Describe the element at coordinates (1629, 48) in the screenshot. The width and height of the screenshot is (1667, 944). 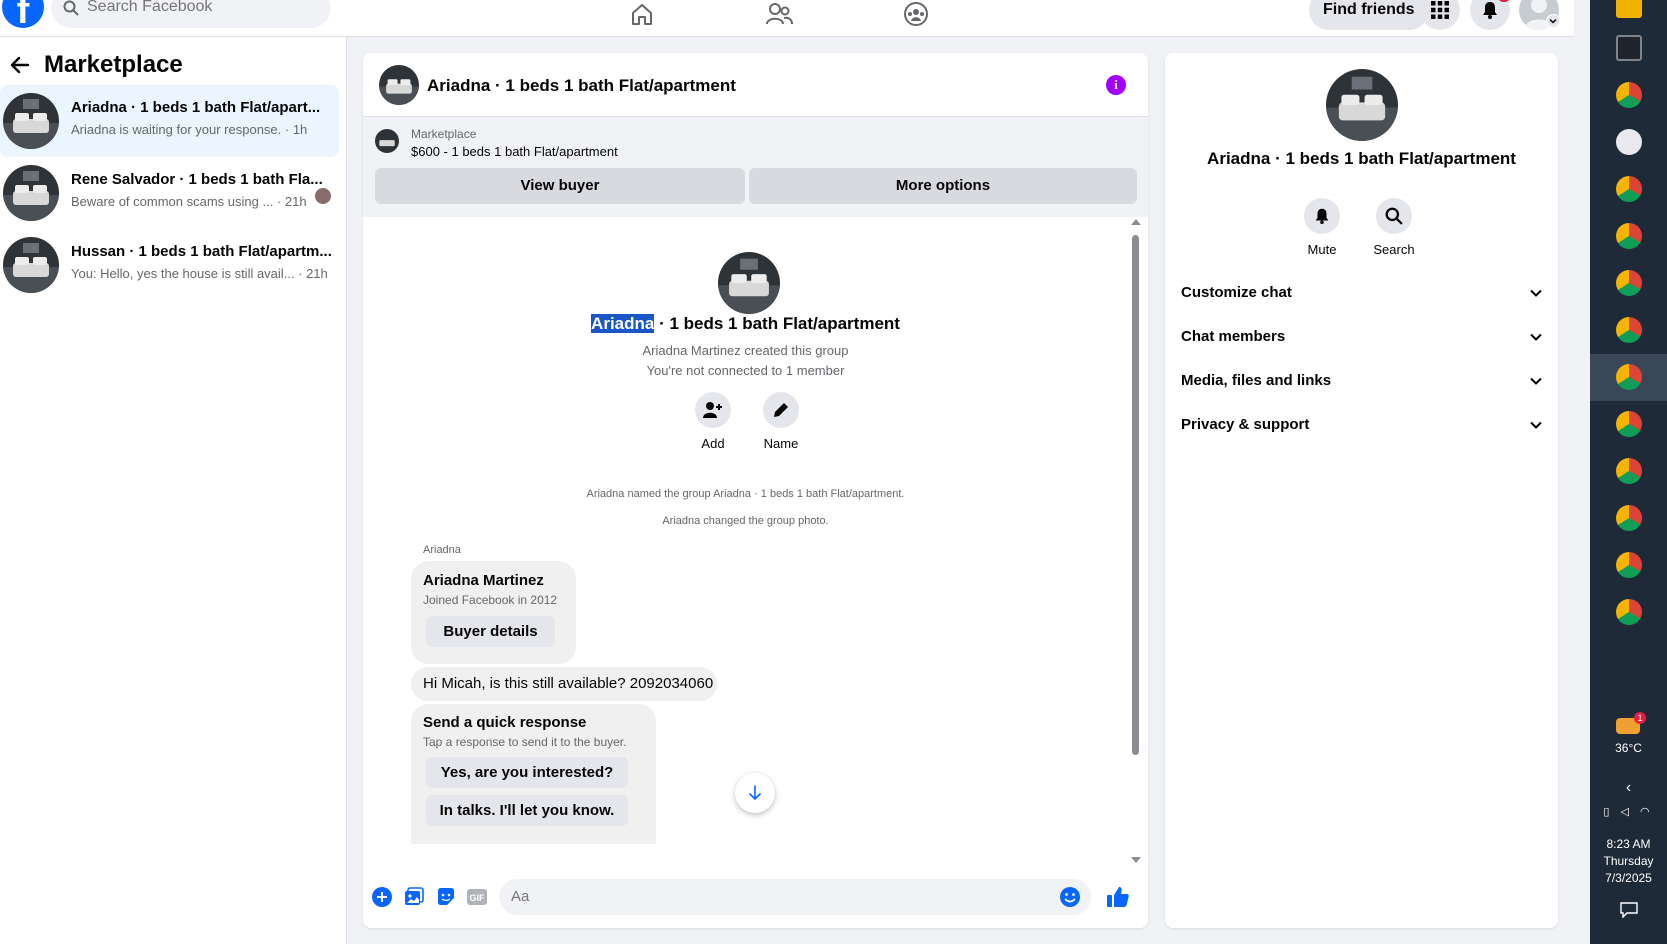
I see `terminal-app-icon` at that location.